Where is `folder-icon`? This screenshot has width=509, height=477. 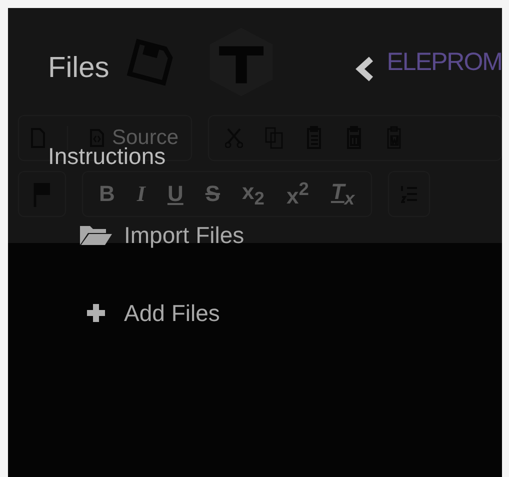 folder-icon is located at coordinates (96, 235).